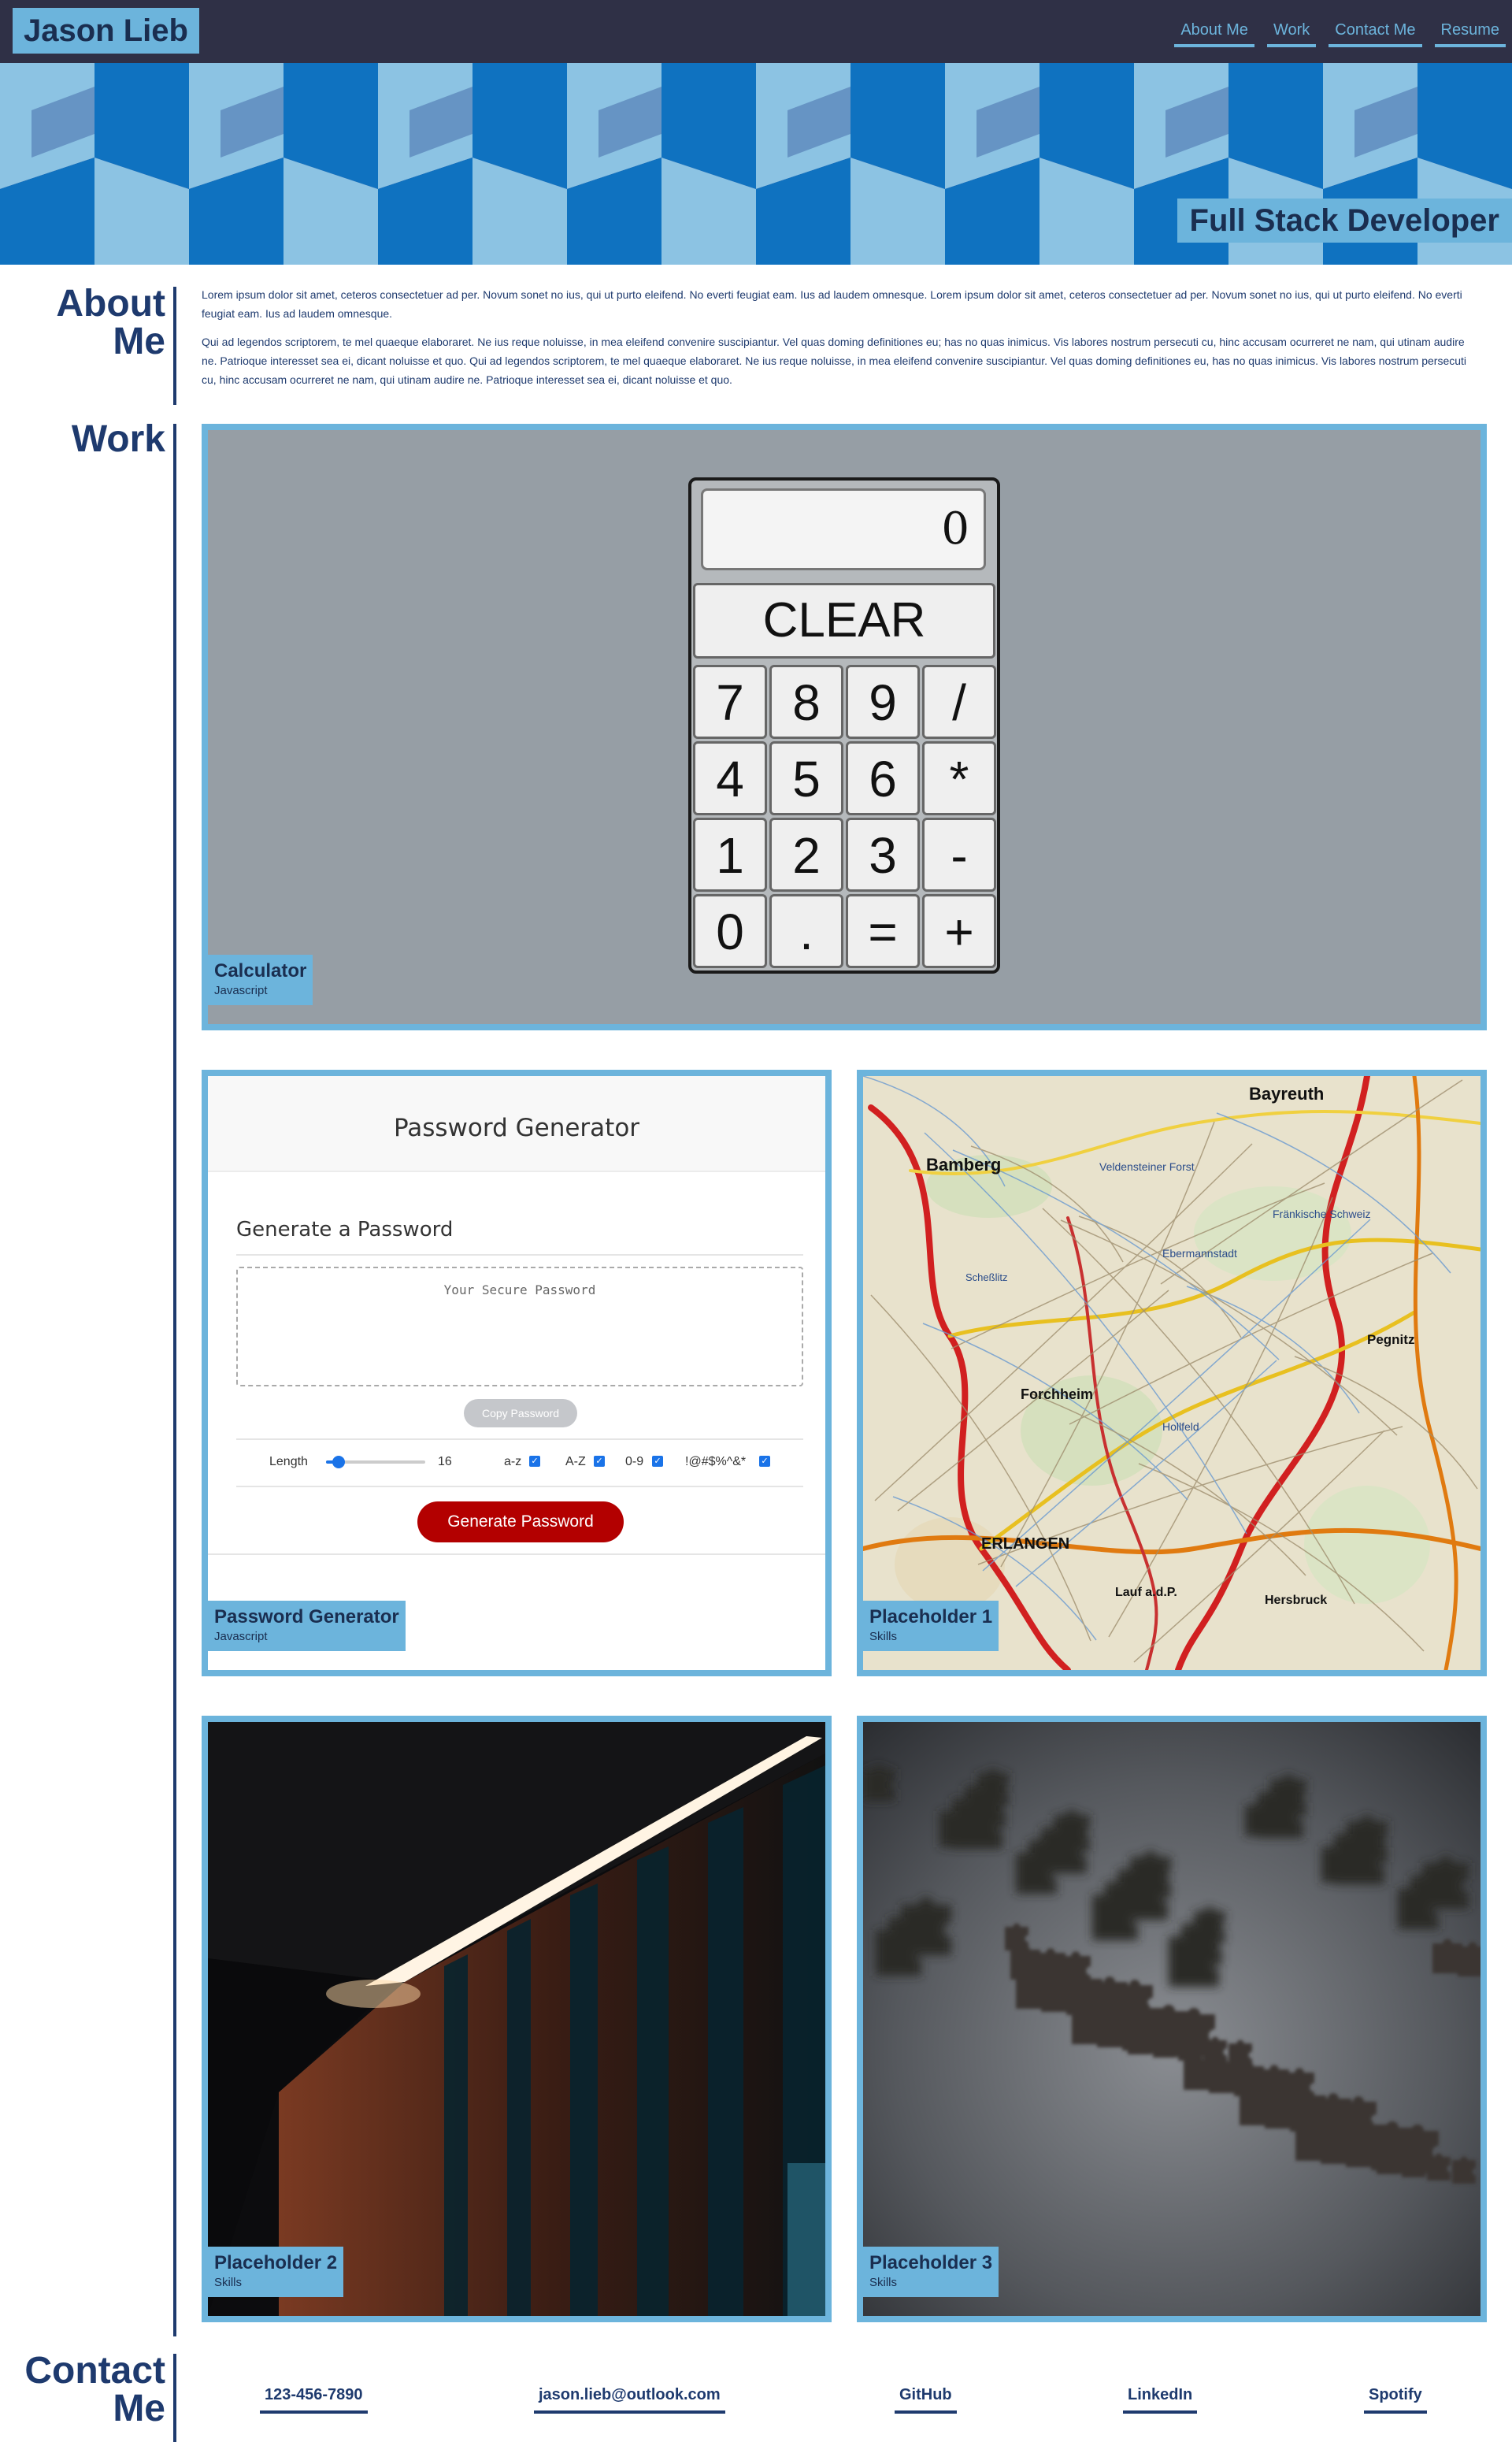 The image size is (1512, 2442). What do you see at coordinates (844, 621) in the screenshot?
I see `calculator-clear-button: CLEAR` at bounding box center [844, 621].